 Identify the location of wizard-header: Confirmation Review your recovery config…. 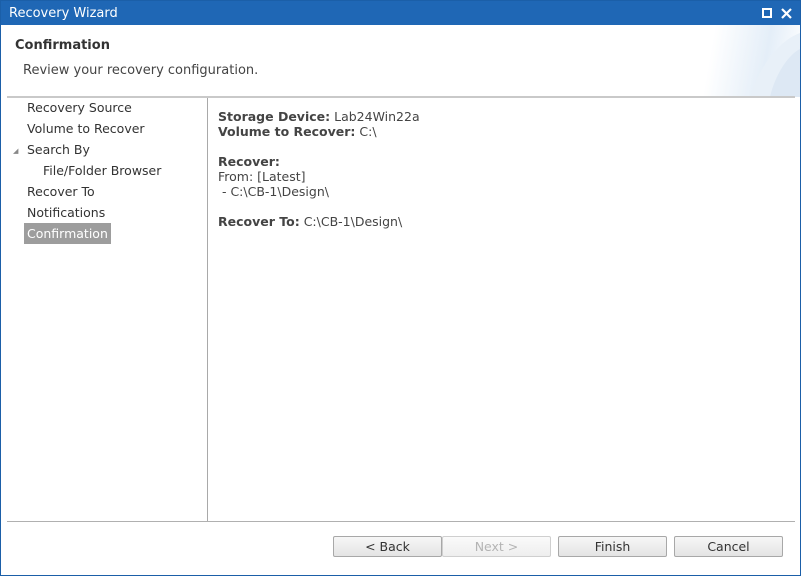
(400, 61).